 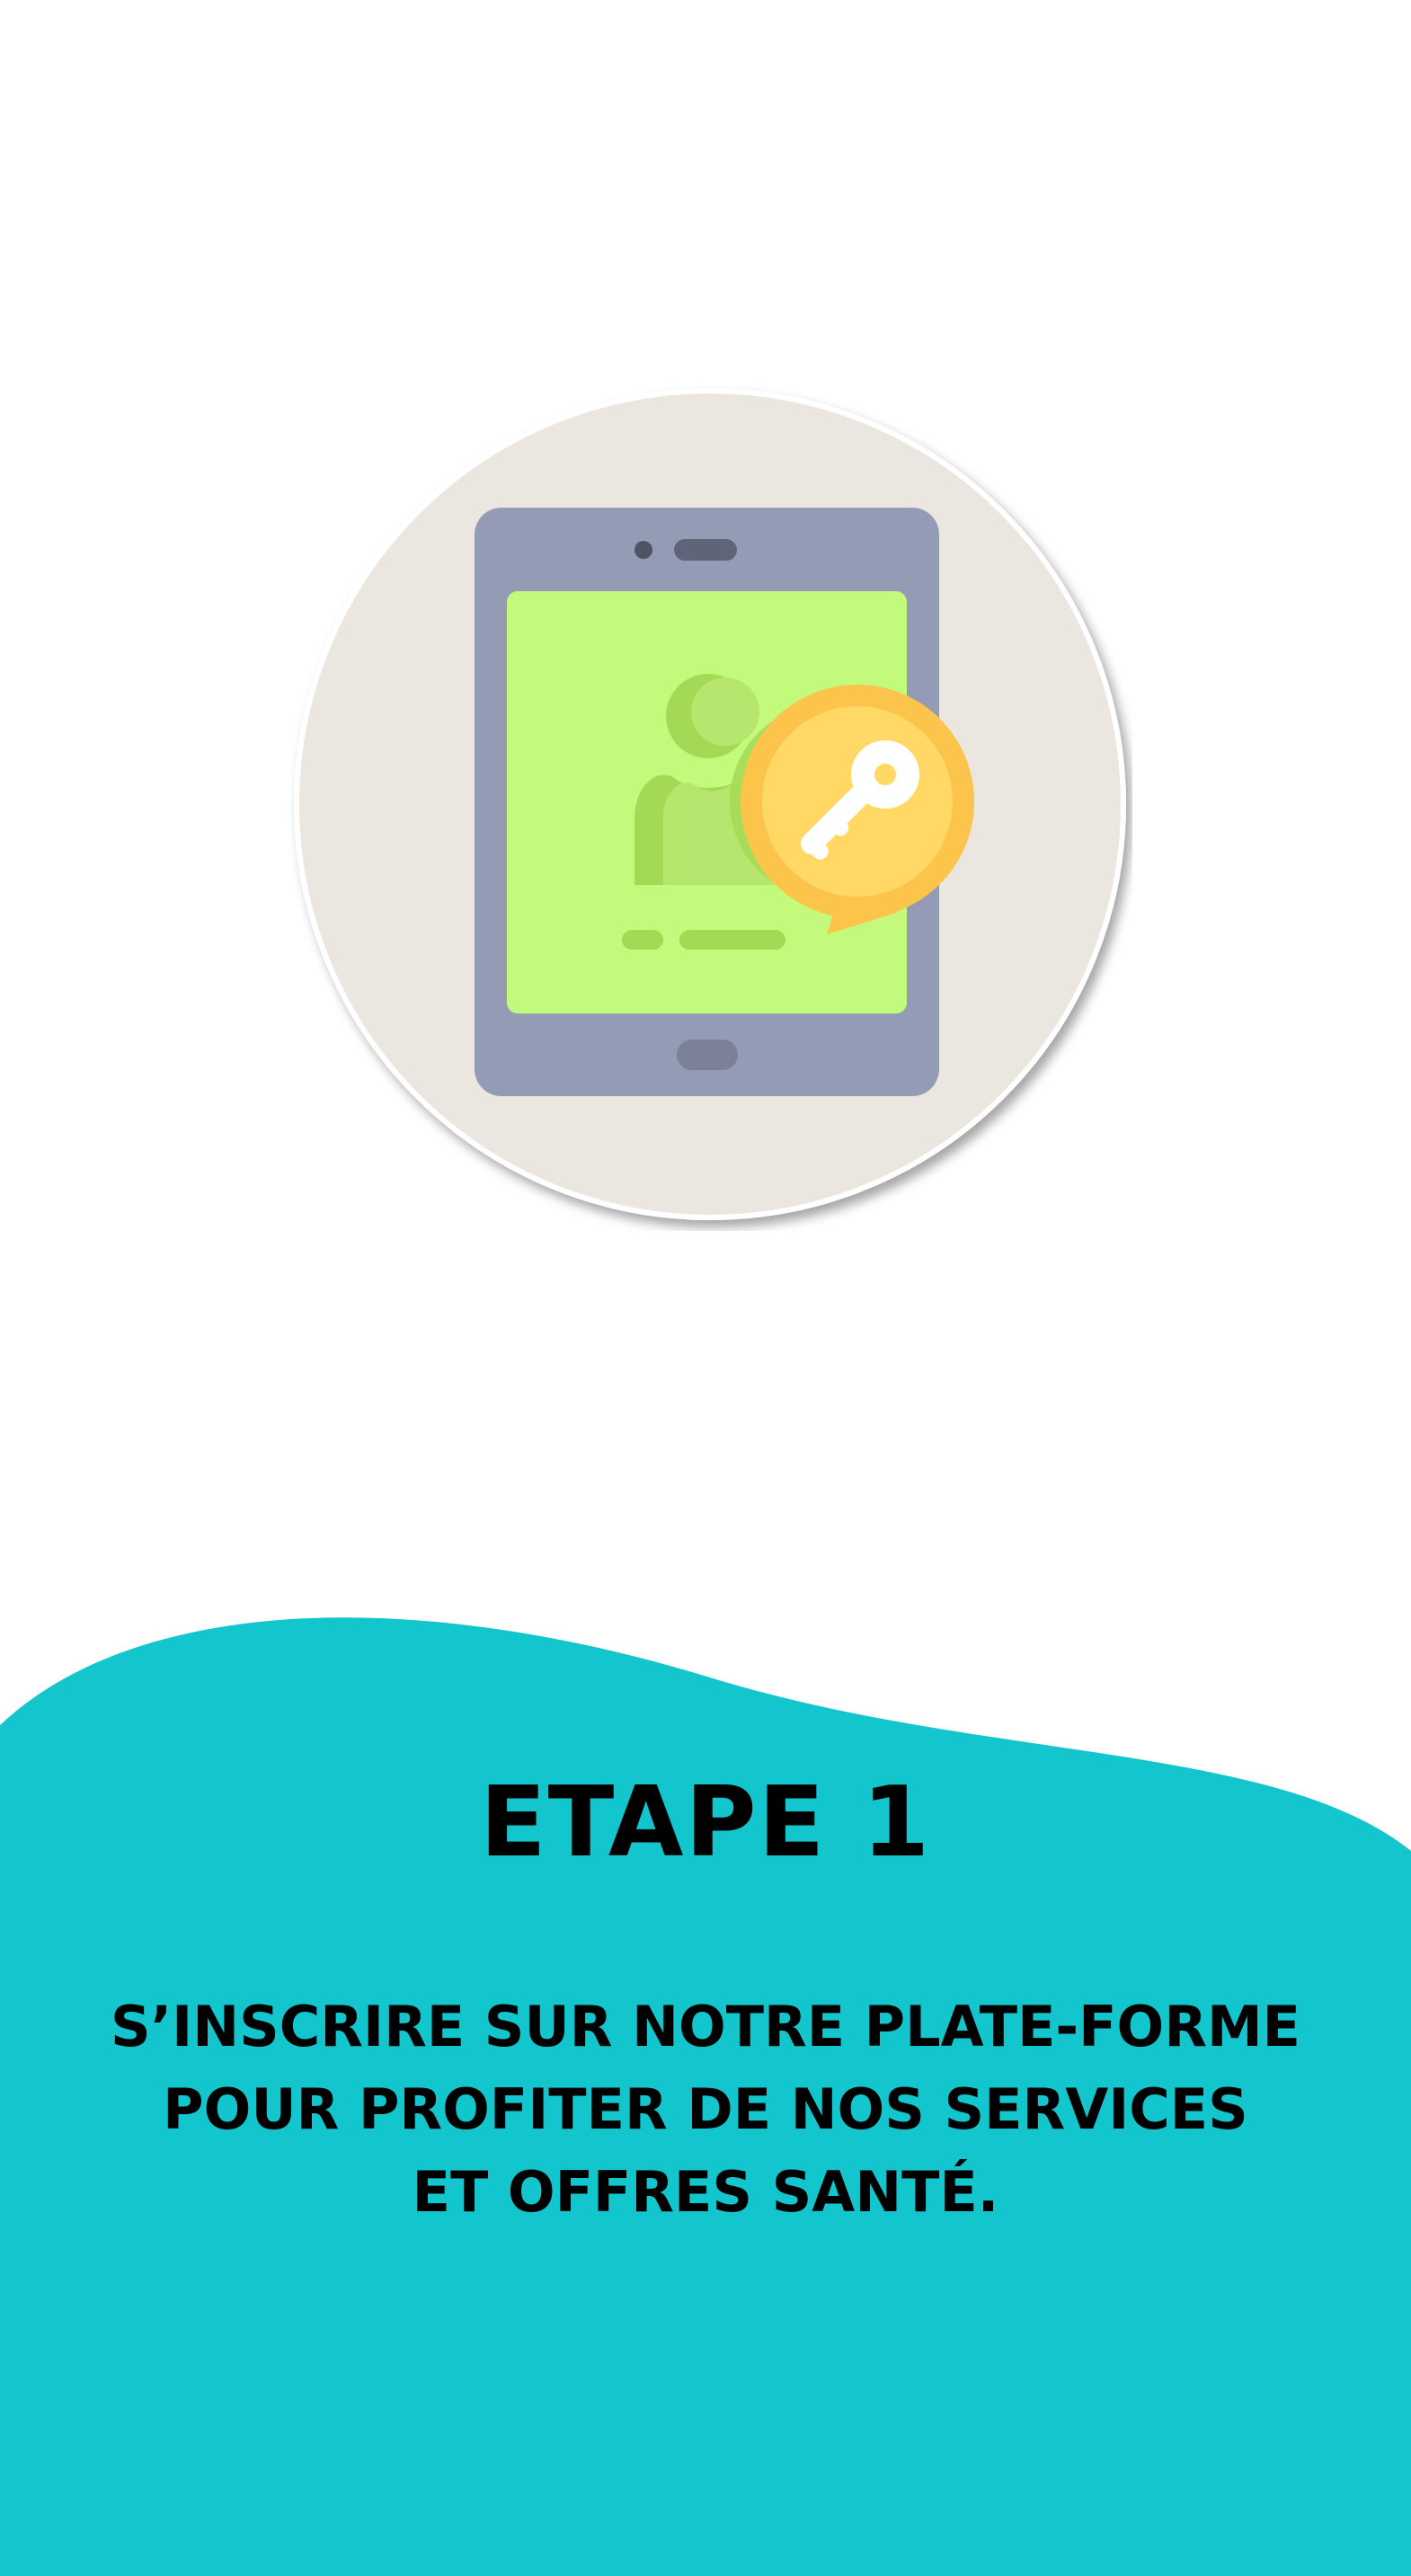 I want to click on tablet-home-button, so click(x=707, y=1055).